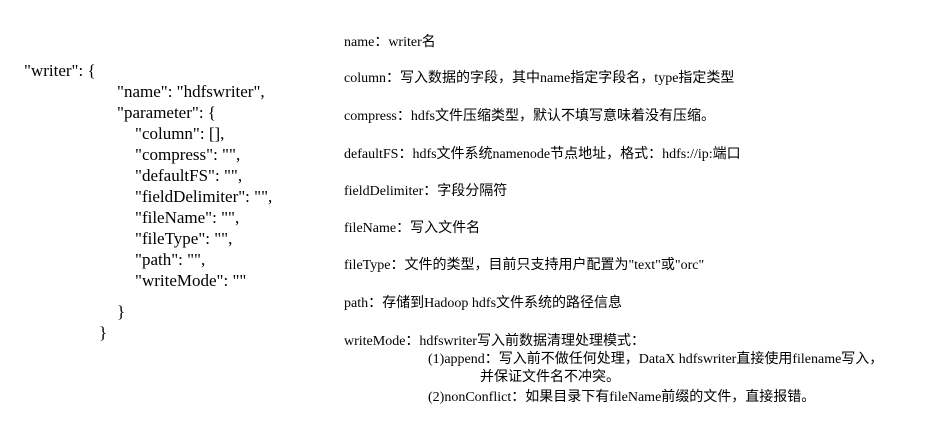 The height and width of the screenshot is (428, 938). Describe the element at coordinates (204, 196) in the screenshot. I see `code-line-fielddelimiter: "fieldDelimiter": "",` at that location.